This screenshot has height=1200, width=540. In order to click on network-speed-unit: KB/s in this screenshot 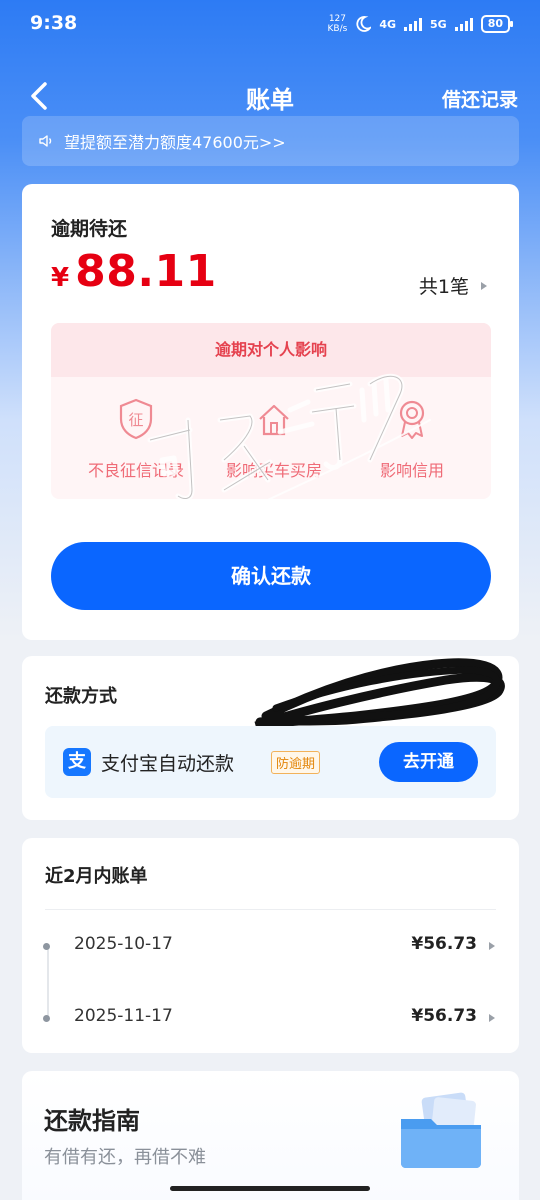, I will do `click(337, 29)`.